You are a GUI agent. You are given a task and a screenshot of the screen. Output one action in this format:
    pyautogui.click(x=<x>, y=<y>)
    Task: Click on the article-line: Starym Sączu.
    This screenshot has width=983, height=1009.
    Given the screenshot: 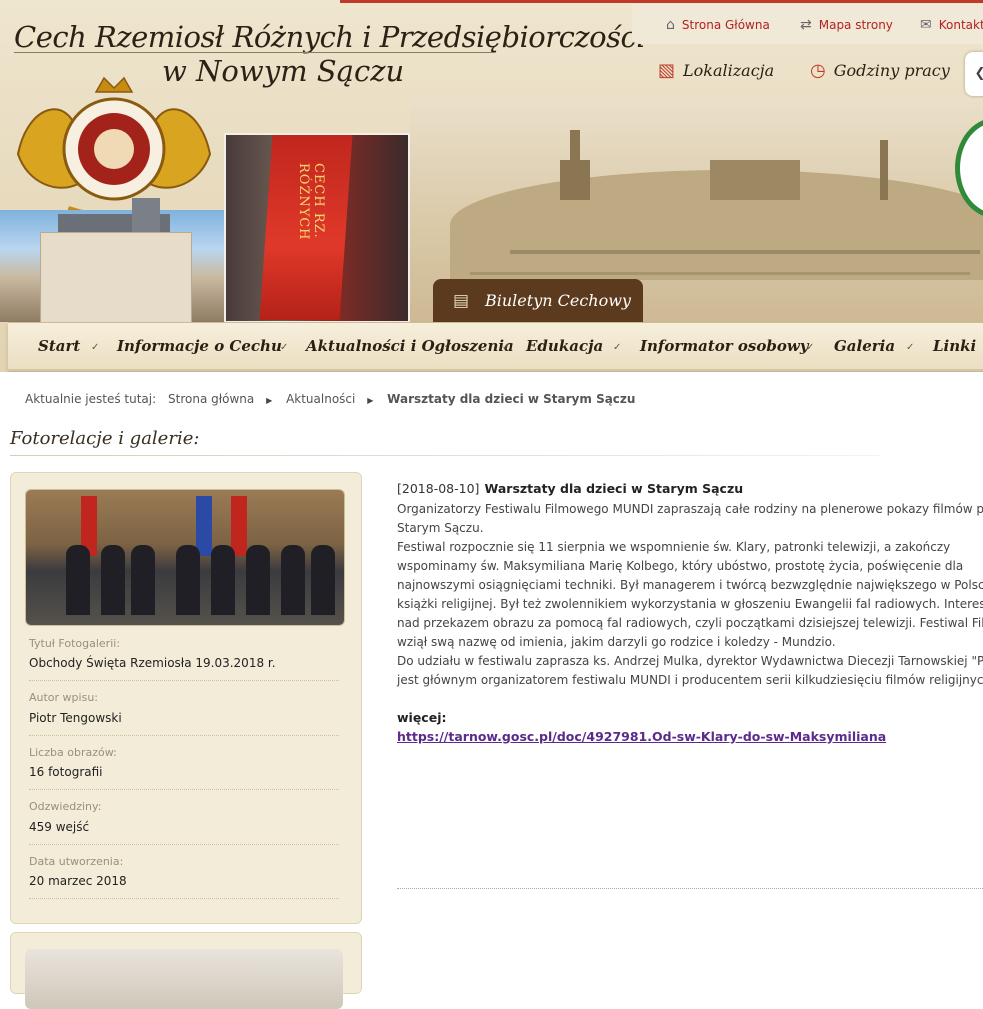 What is the action you would take?
    pyautogui.click(x=440, y=528)
    